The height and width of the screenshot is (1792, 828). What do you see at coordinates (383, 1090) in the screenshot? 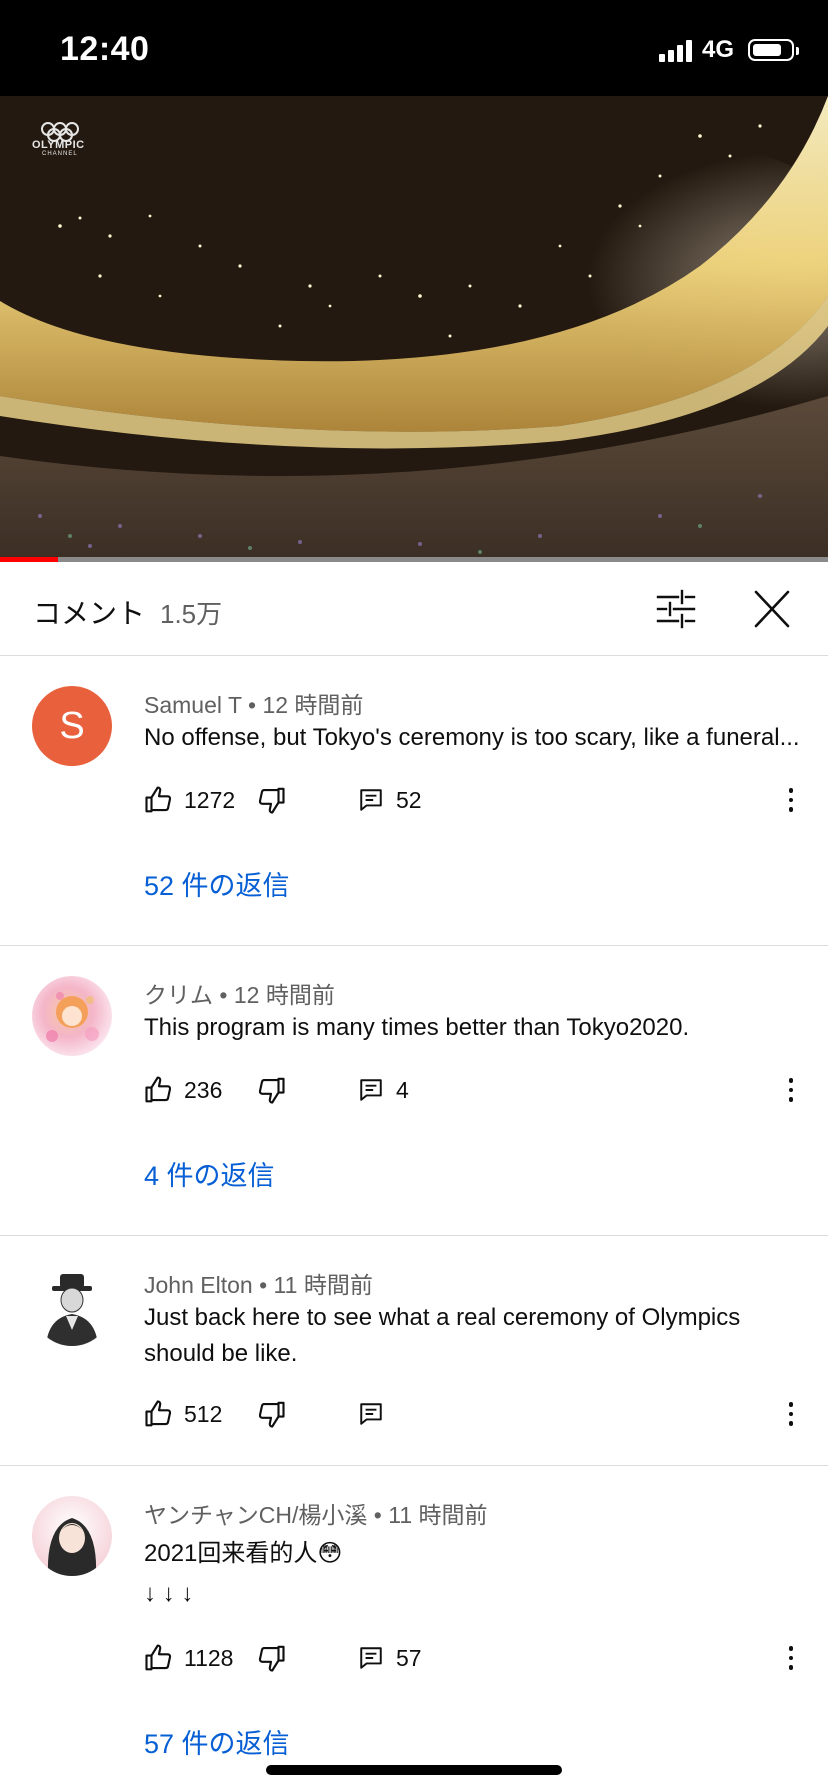
I see `reply-button: 4` at bounding box center [383, 1090].